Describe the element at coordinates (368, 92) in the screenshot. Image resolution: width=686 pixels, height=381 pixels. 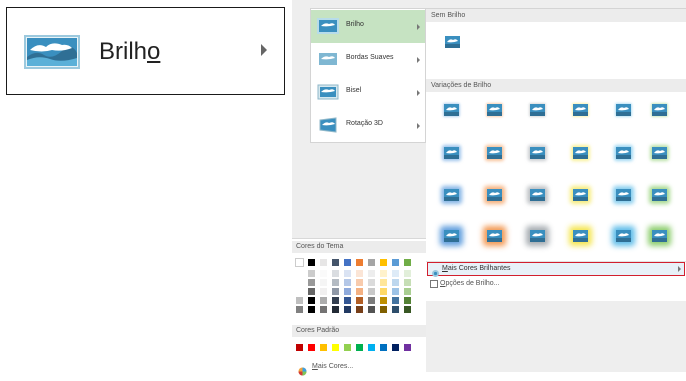
I see `menu-item-bevel: Bisel` at that location.